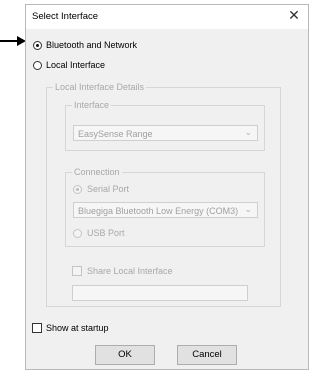 This screenshot has height=378, width=320. What do you see at coordinates (77, 189) in the screenshot?
I see `serial-port-radio` at bounding box center [77, 189].